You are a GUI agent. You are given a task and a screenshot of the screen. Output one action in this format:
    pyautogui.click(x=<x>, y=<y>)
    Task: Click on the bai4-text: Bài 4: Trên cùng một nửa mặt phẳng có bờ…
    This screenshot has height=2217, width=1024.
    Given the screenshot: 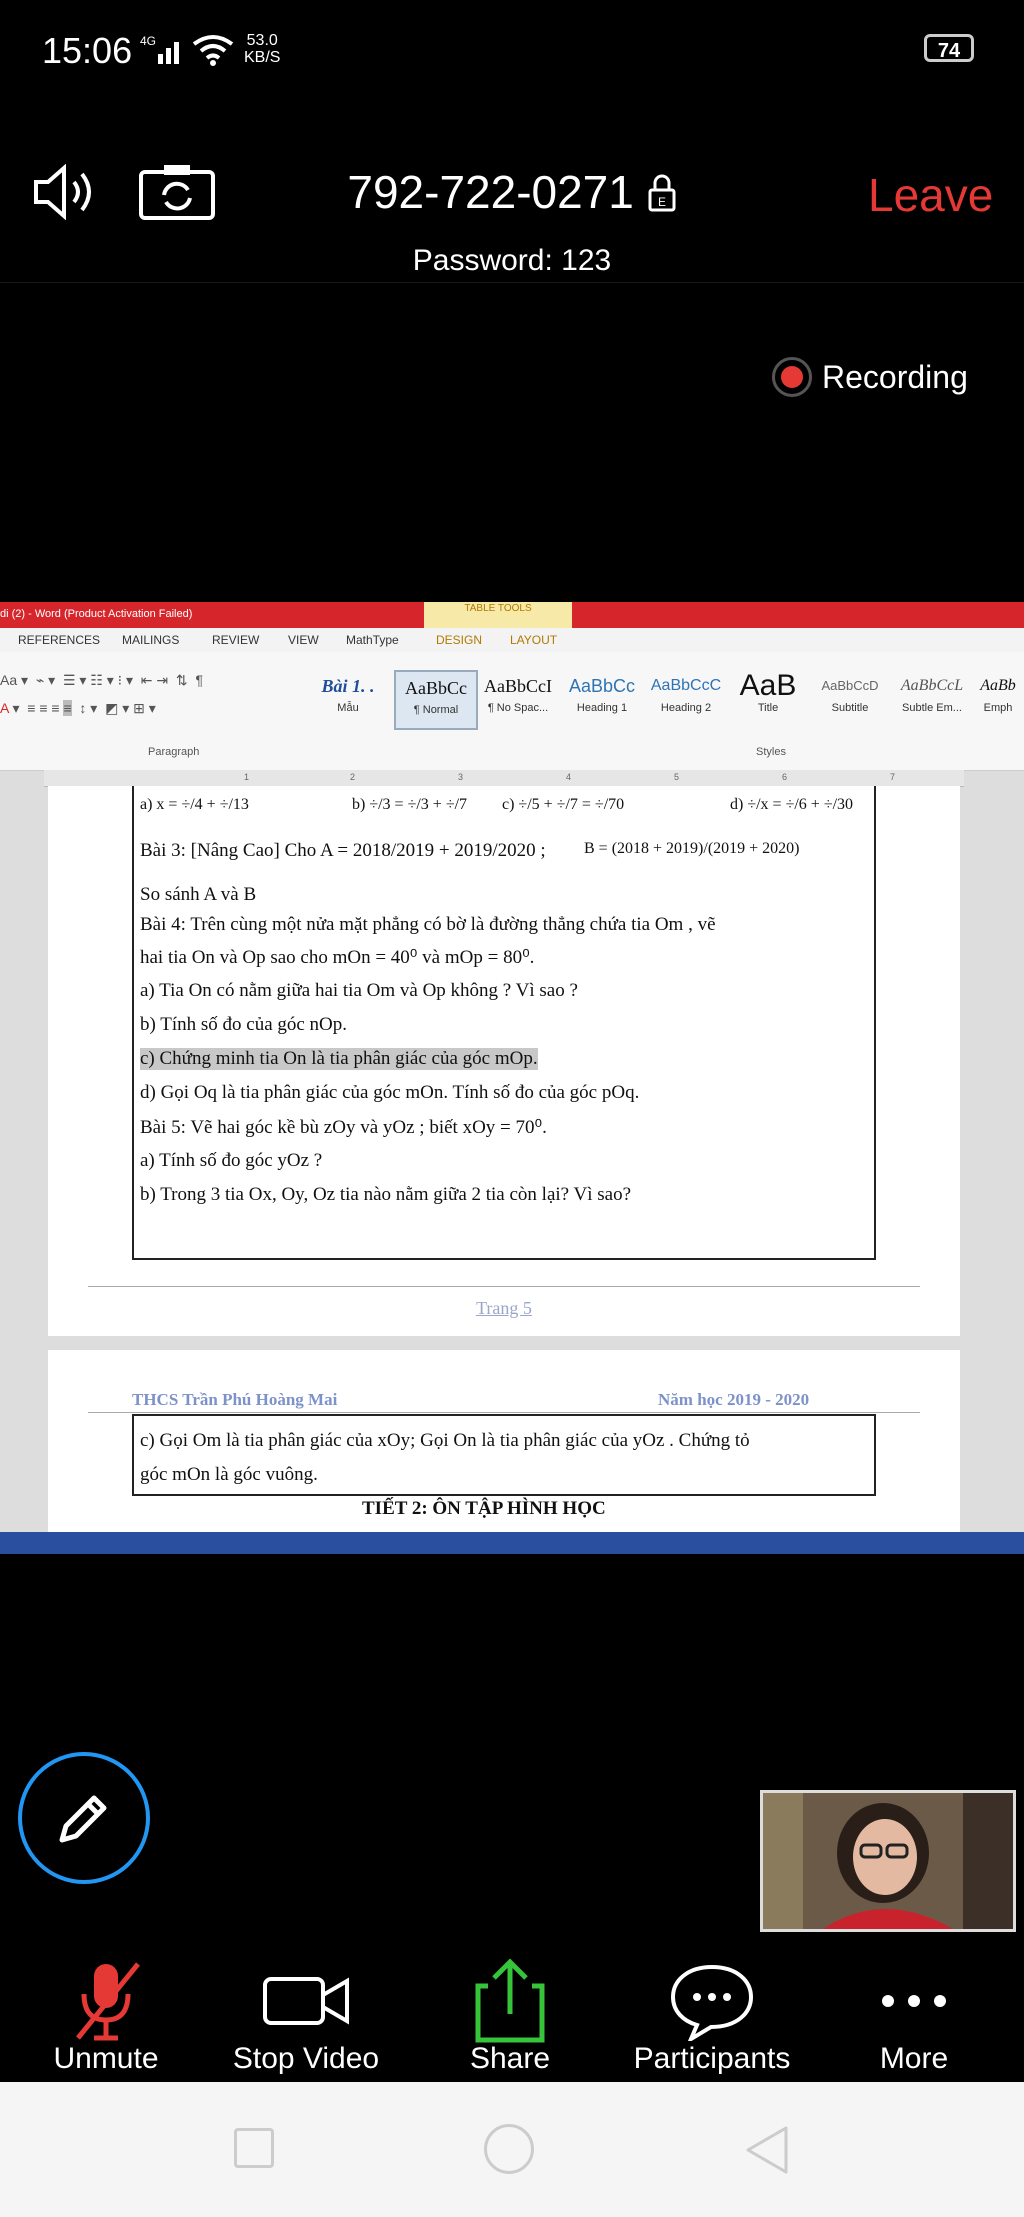 What is the action you would take?
    pyautogui.click(x=428, y=924)
    